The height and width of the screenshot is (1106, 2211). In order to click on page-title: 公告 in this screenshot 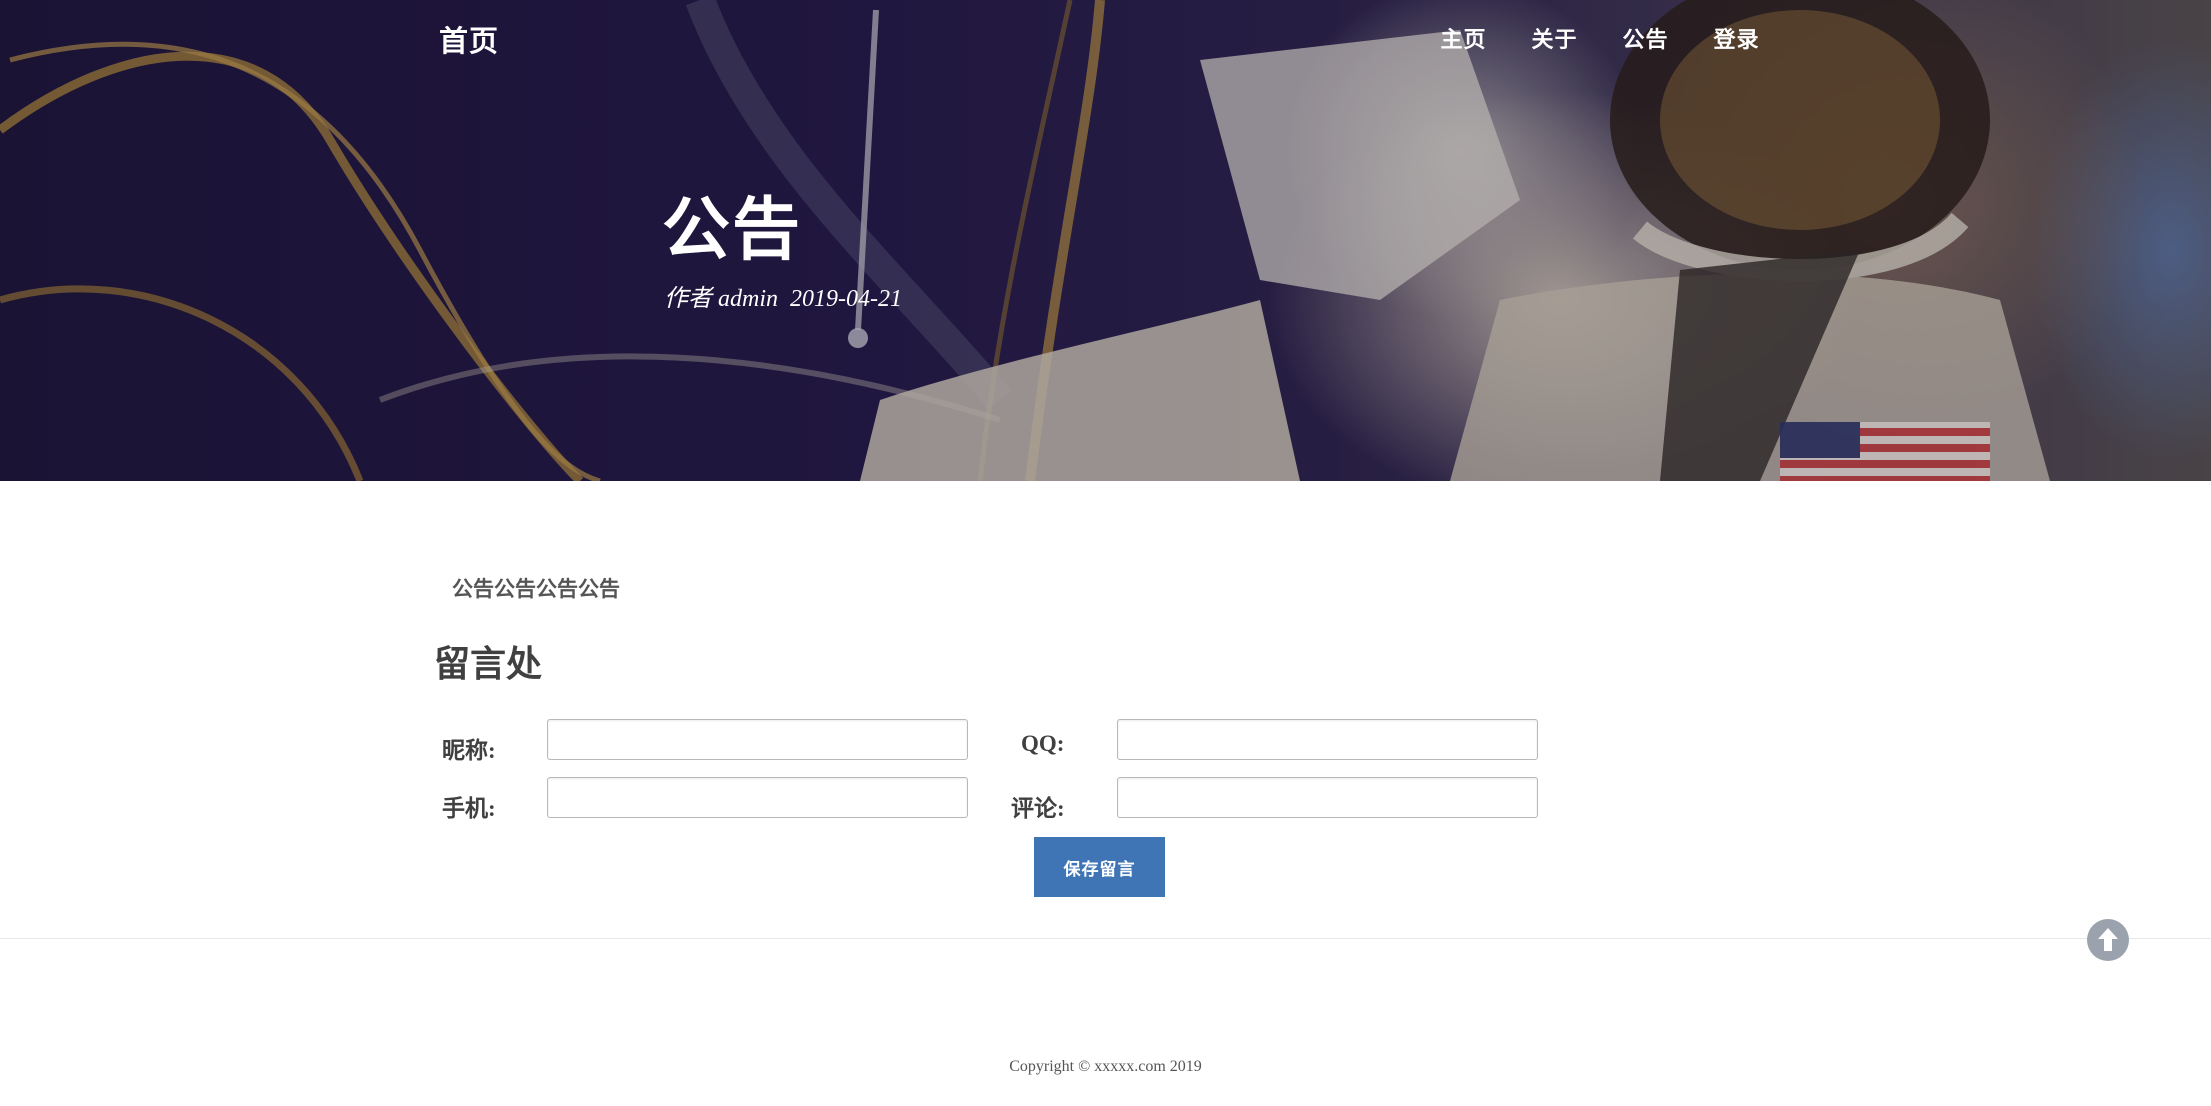, I will do `click(732, 230)`.